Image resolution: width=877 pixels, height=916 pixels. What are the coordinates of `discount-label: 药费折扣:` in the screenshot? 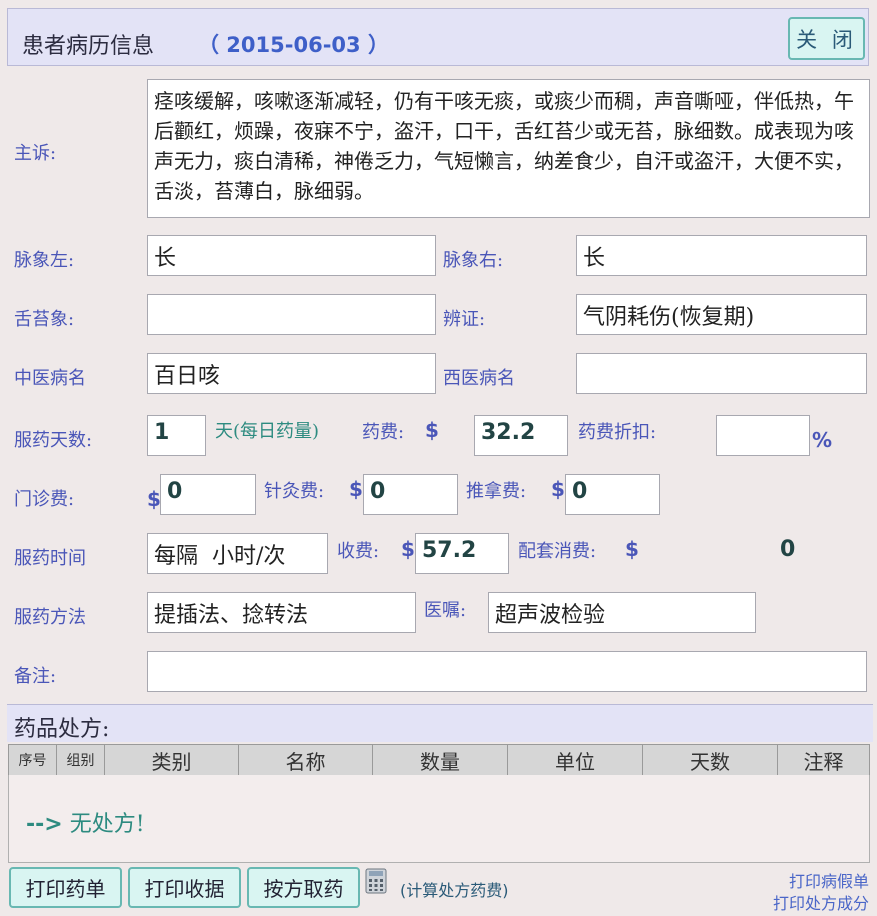 It's located at (617, 432).